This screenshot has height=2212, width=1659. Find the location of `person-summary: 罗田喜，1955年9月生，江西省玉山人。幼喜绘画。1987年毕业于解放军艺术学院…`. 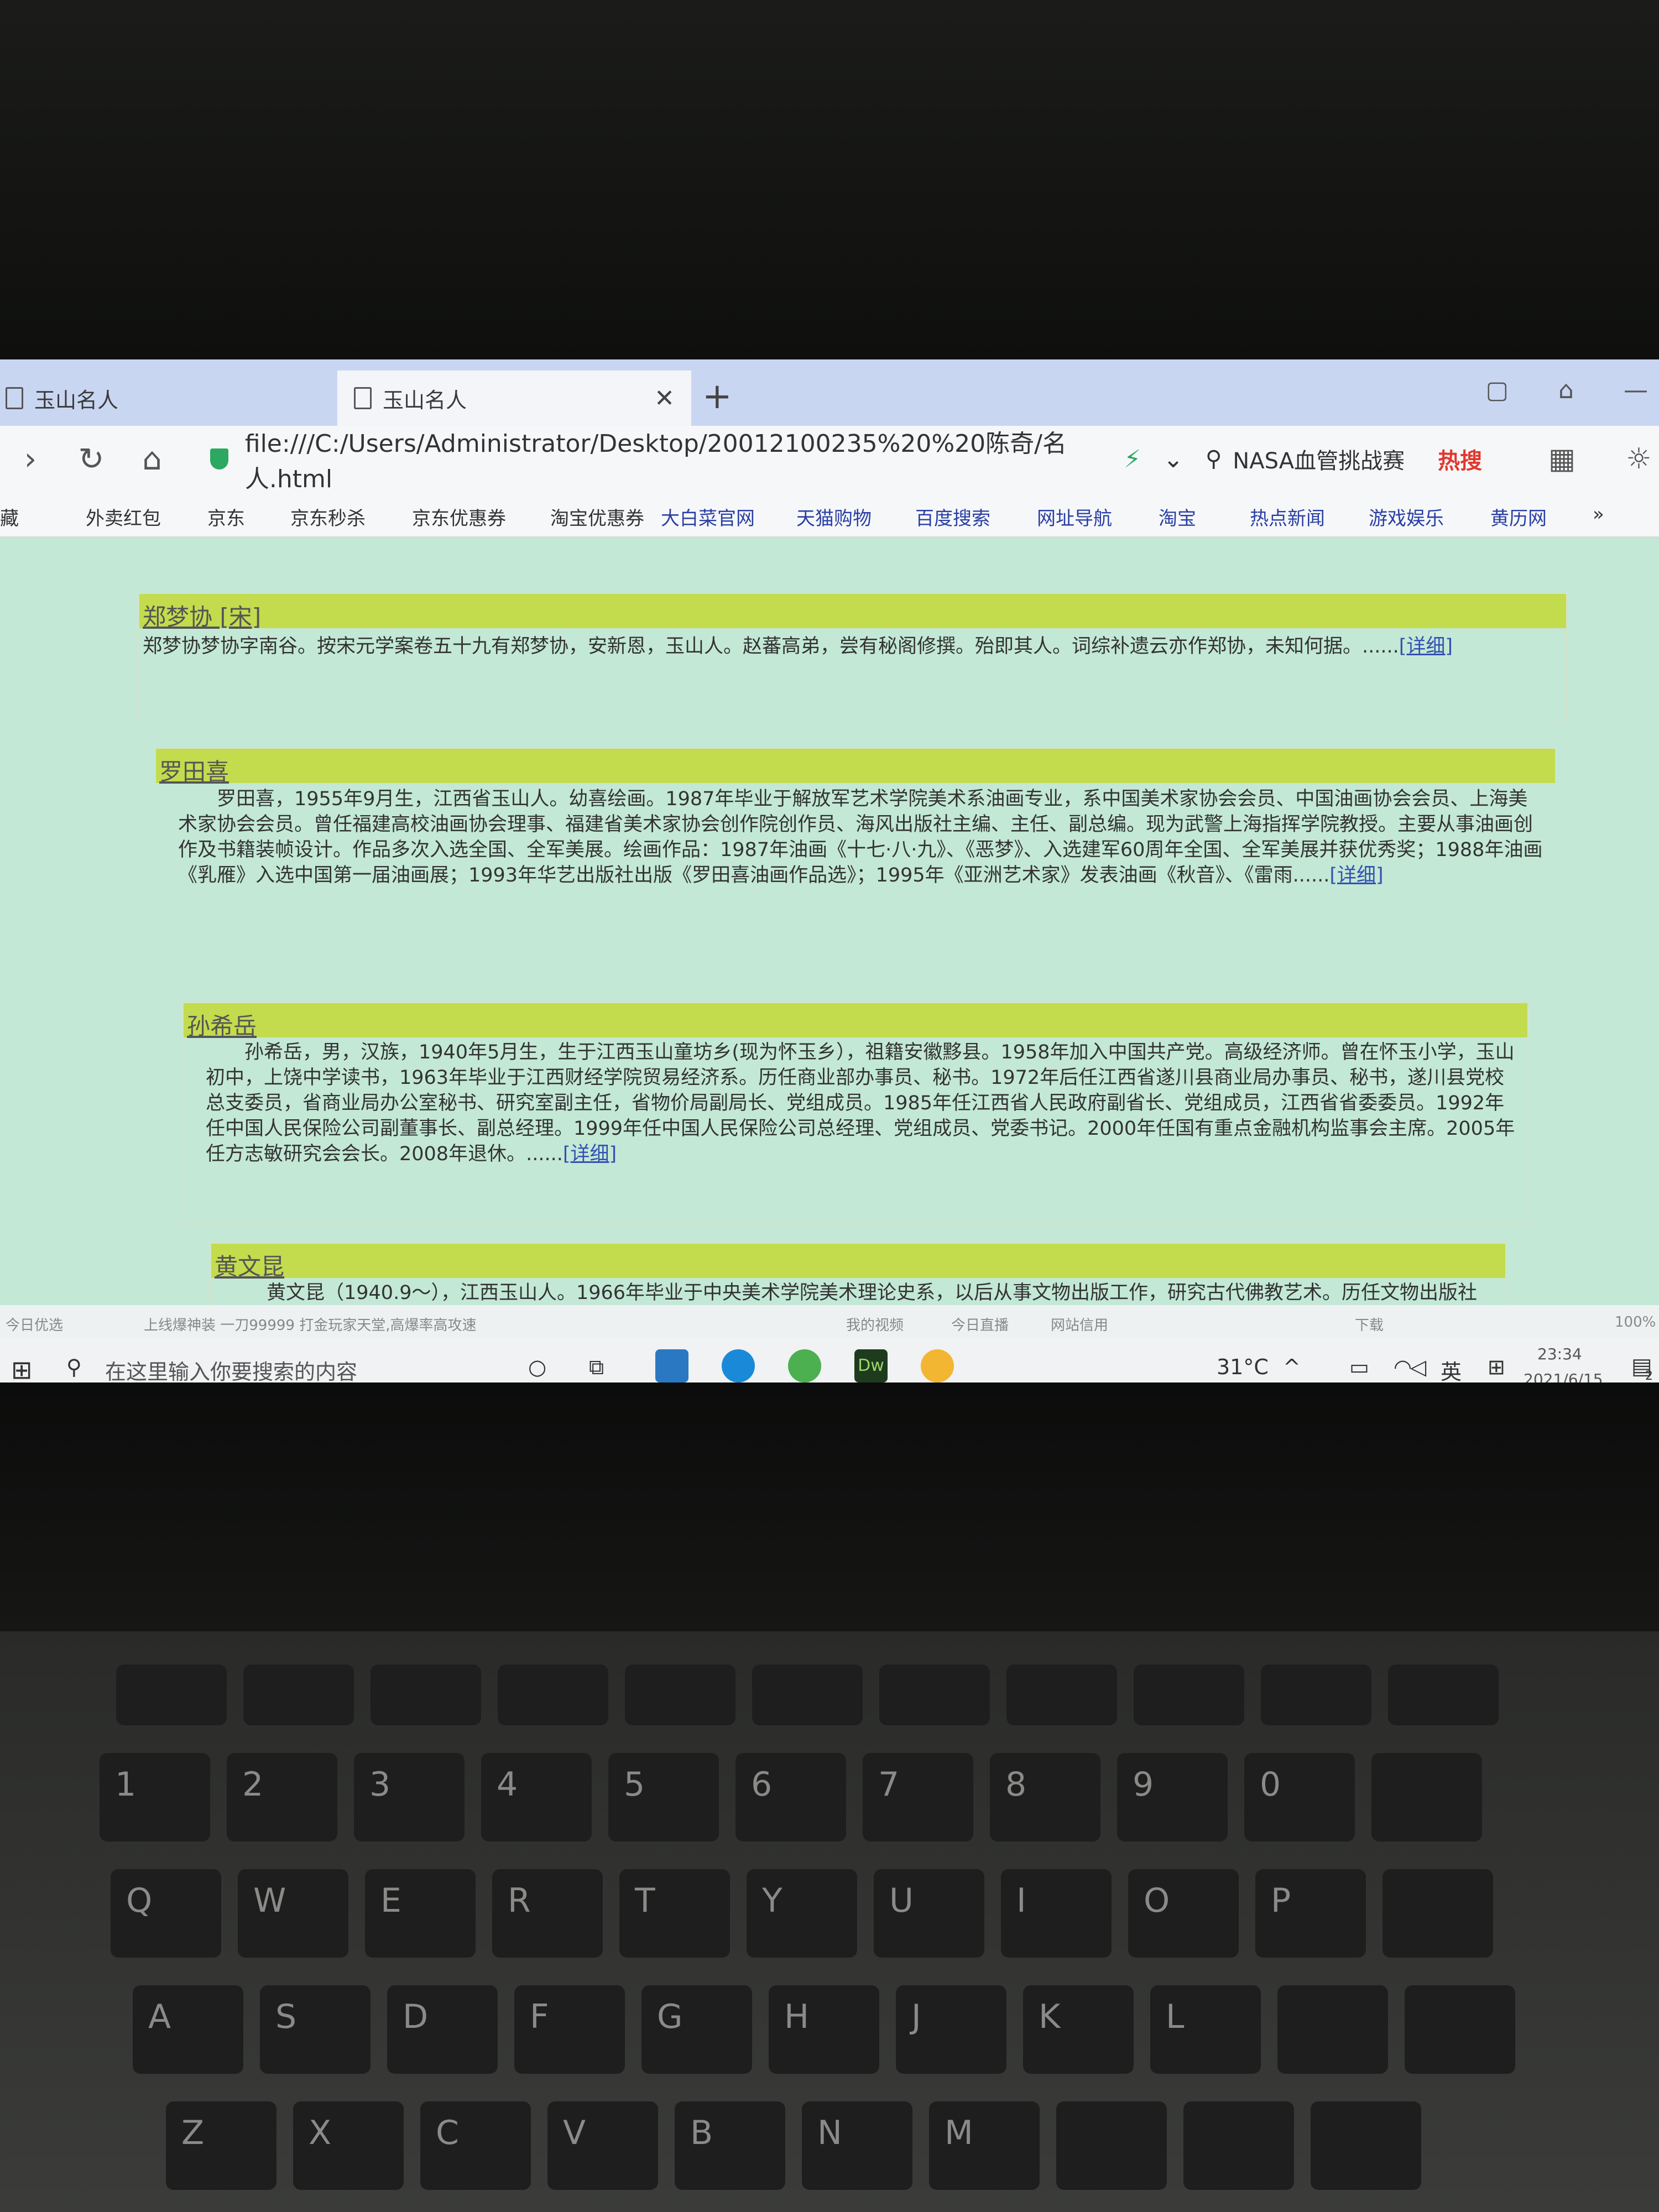

person-summary: 罗田喜，1955年9月生，江西省玉山人。幼喜绘画。1987年毕业于解放军艺术学院… is located at coordinates (861, 837).